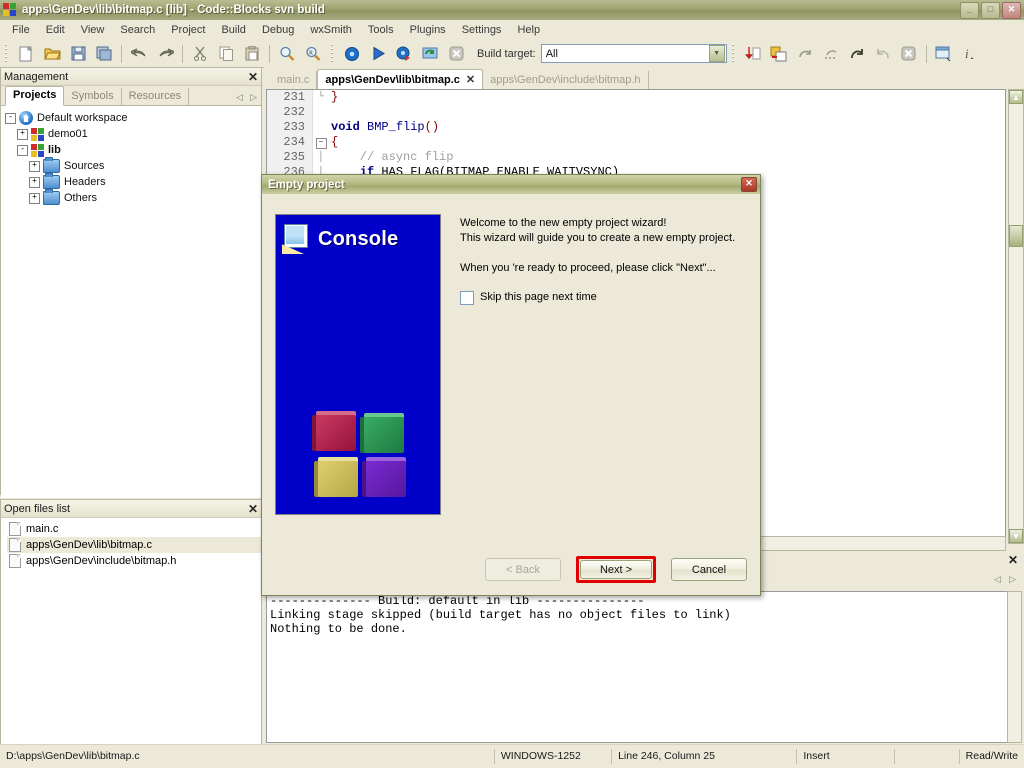  Describe the element at coordinates (404, 54) in the screenshot. I see `build-and-run-icon` at that location.